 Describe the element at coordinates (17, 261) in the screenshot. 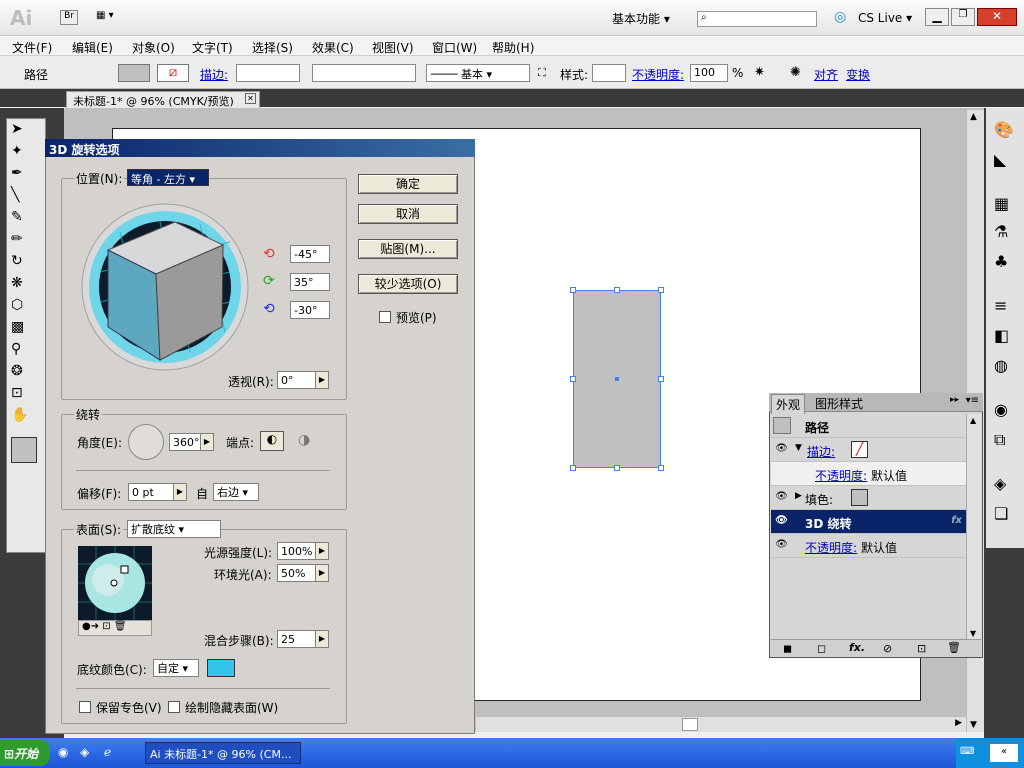

I see `rotate-tool-icon: ↻` at that location.